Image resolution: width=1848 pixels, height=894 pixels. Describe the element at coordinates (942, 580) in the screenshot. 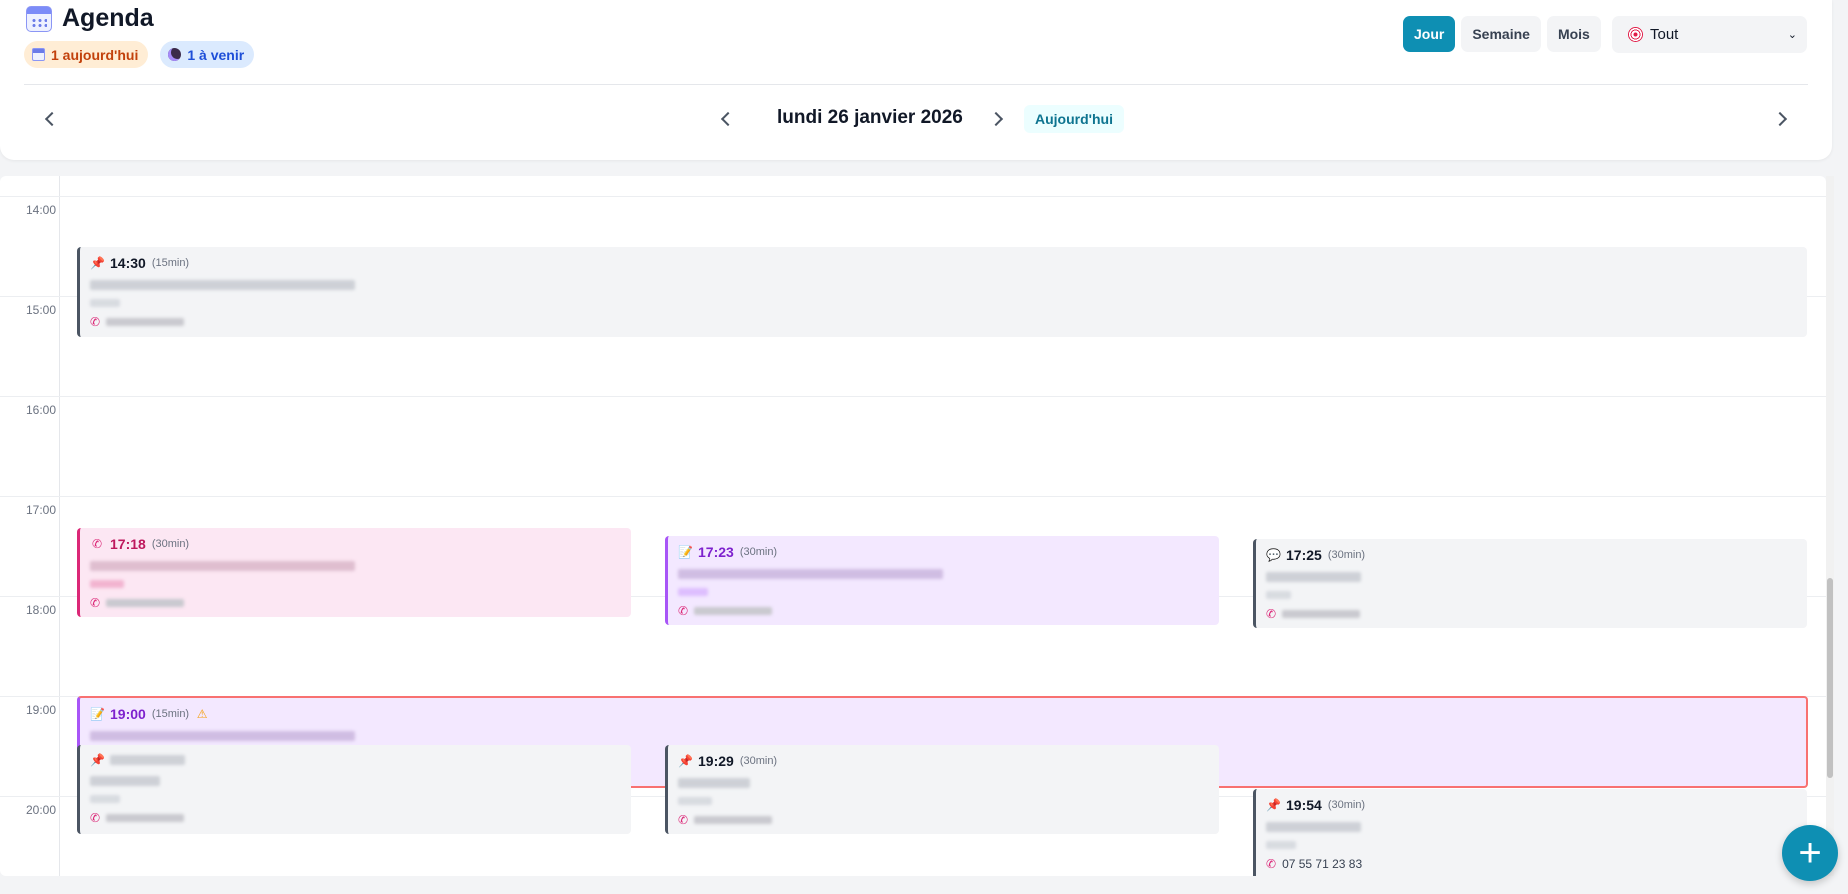

I see `event-card: 📝 17:23 (30min) ✆` at that location.